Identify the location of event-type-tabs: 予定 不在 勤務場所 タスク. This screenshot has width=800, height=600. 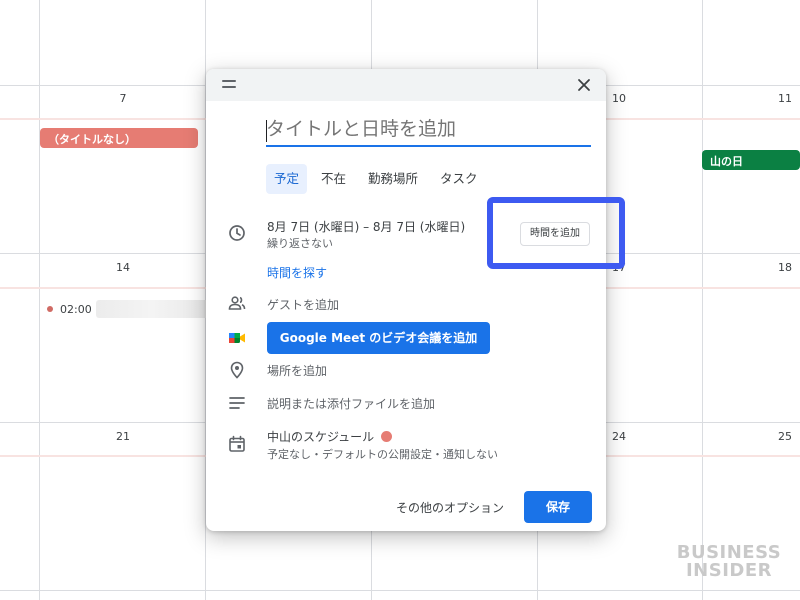
(379, 179).